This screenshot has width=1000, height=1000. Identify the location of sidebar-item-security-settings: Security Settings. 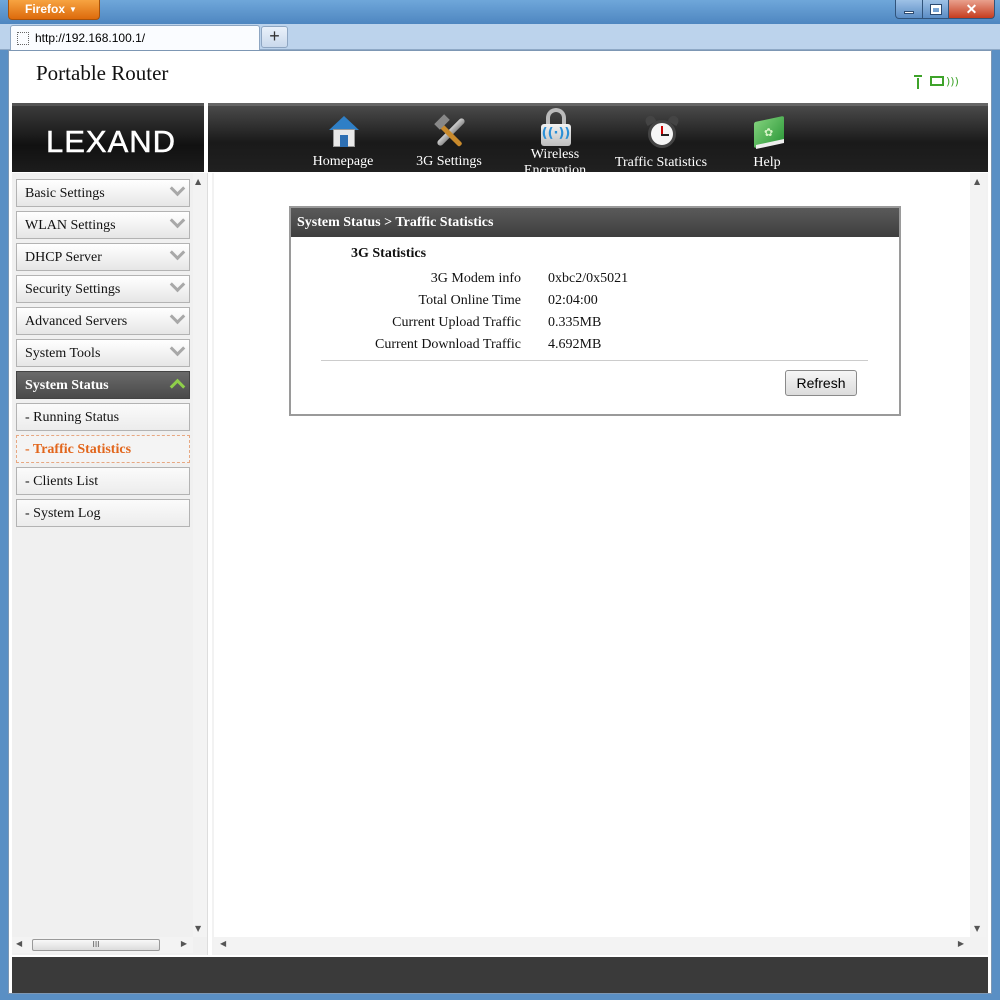
(103, 289).